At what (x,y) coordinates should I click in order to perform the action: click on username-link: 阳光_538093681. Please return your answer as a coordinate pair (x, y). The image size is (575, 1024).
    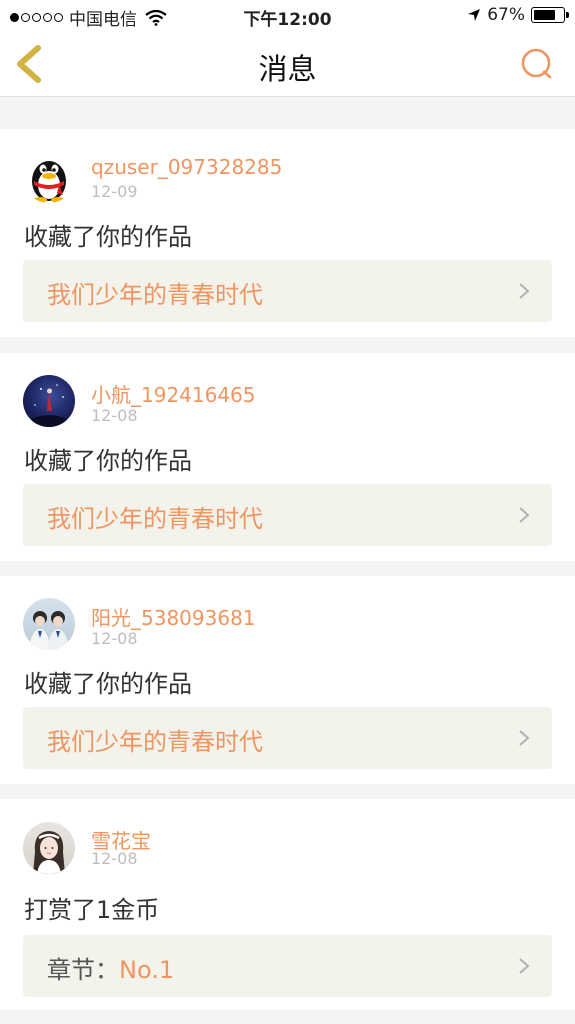
    Looking at the image, I should click on (173, 616).